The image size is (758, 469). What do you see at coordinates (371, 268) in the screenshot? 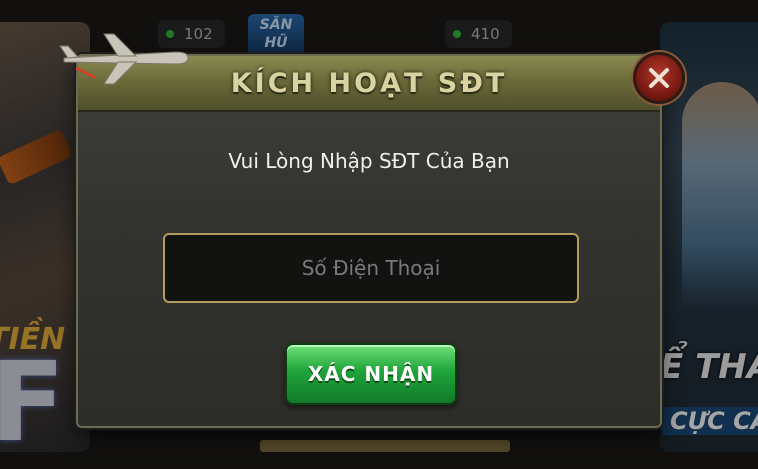
I see `phone-number-input` at bounding box center [371, 268].